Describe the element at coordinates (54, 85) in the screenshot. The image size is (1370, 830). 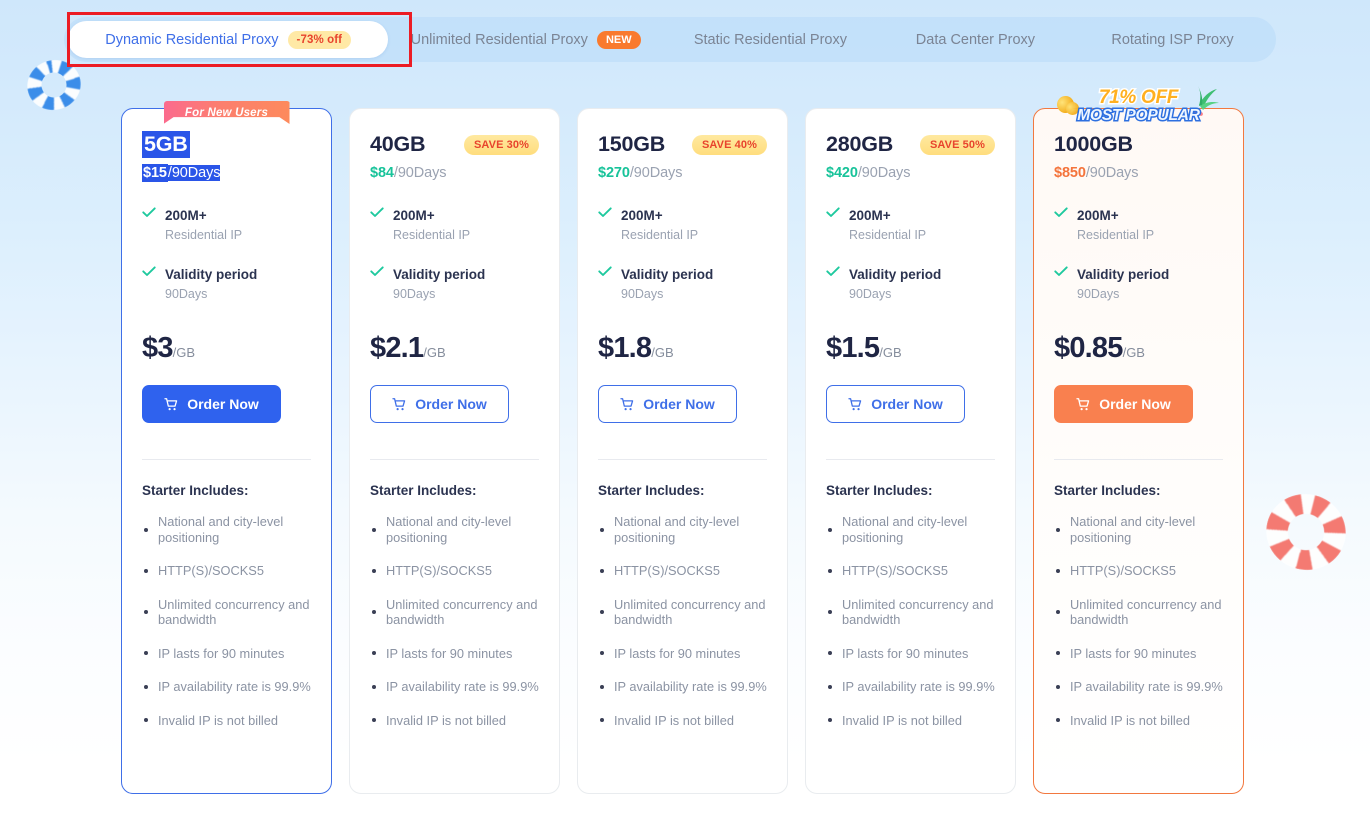
I see `life-ring-decoration-left` at that location.